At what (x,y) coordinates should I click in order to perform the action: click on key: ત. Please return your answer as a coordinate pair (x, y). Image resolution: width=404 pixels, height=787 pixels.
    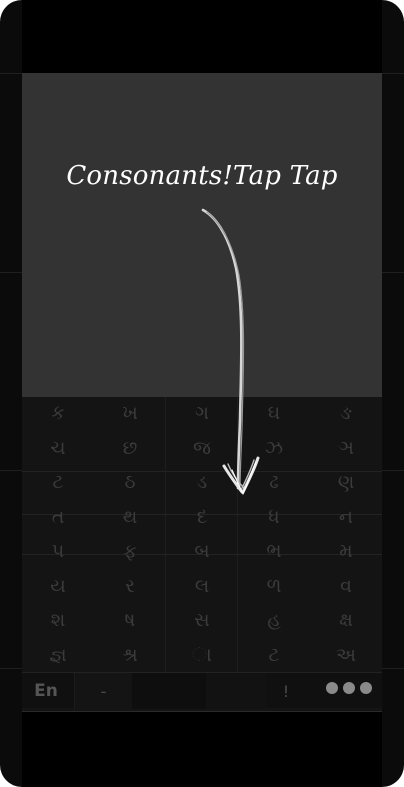
    Looking at the image, I should click on (58, 517).